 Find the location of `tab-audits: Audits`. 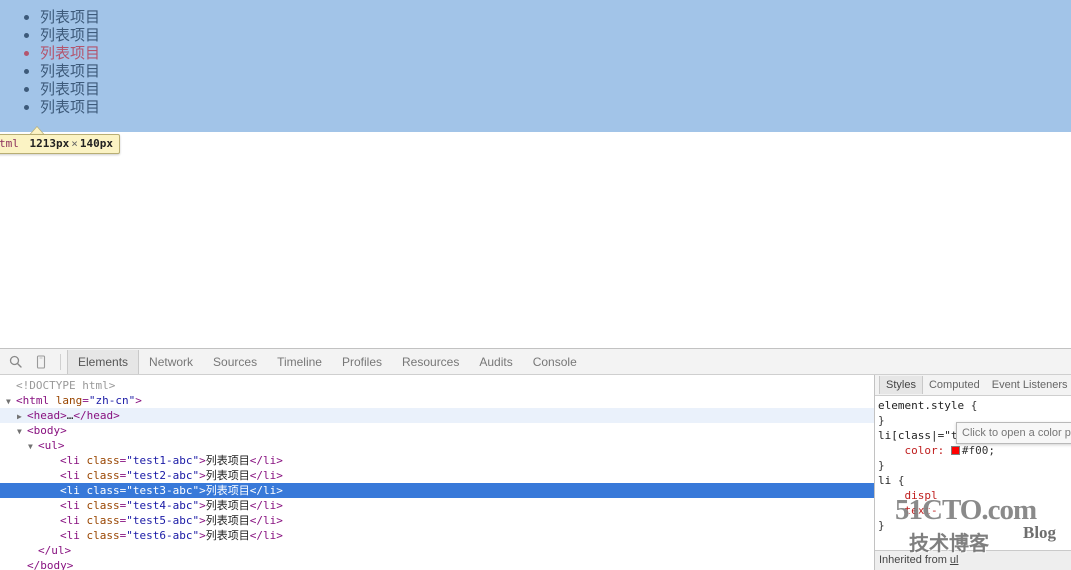

tab-audits: Audits is located at coordinates (495, 362).